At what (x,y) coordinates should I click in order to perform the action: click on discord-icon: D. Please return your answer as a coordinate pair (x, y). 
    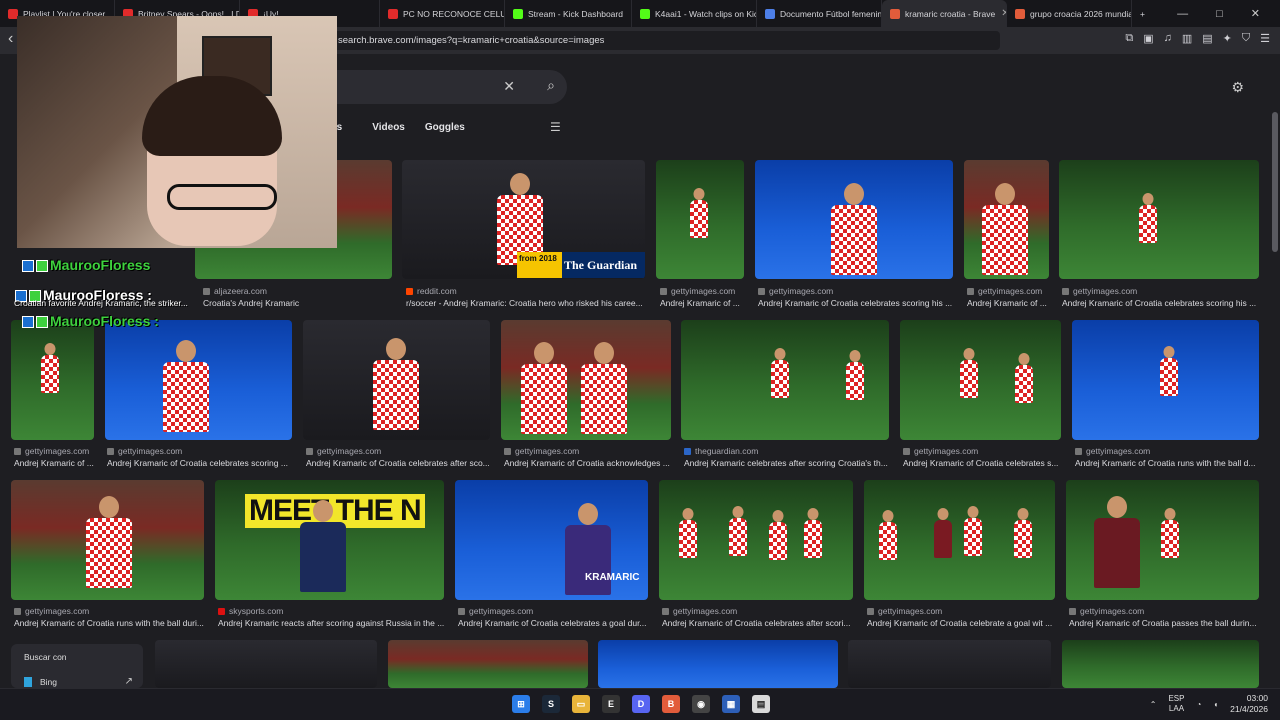
    Looking at the image, I should click on (641, 704).